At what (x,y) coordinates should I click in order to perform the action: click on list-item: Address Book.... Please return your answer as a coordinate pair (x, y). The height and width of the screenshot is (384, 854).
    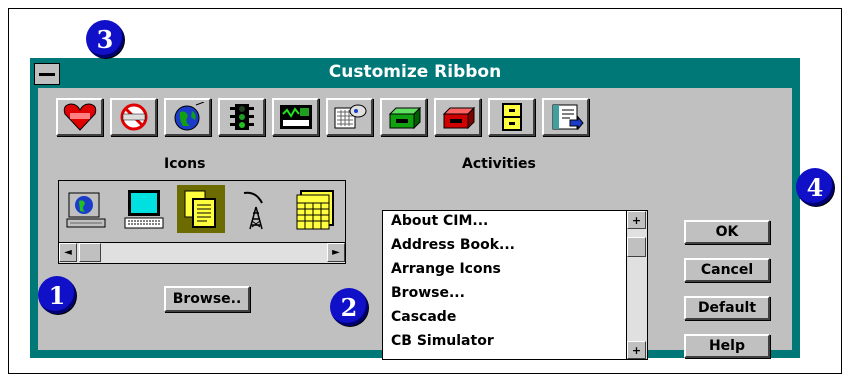
    Looking at the image, I should click on (453, 245).